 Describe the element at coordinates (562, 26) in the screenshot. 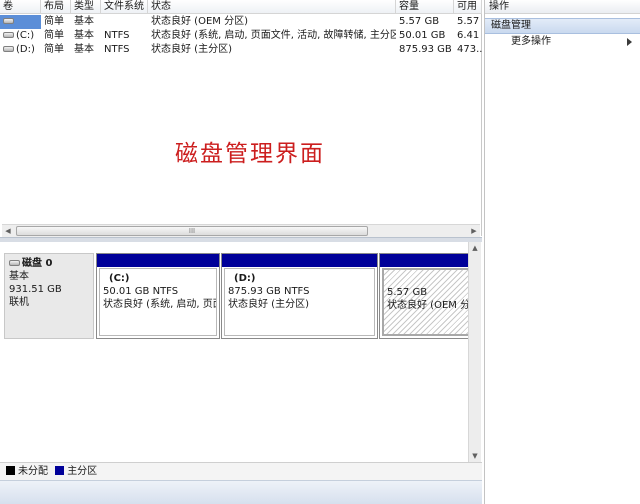

I see `action-section-disk-management: 磁盘管理` at that location.